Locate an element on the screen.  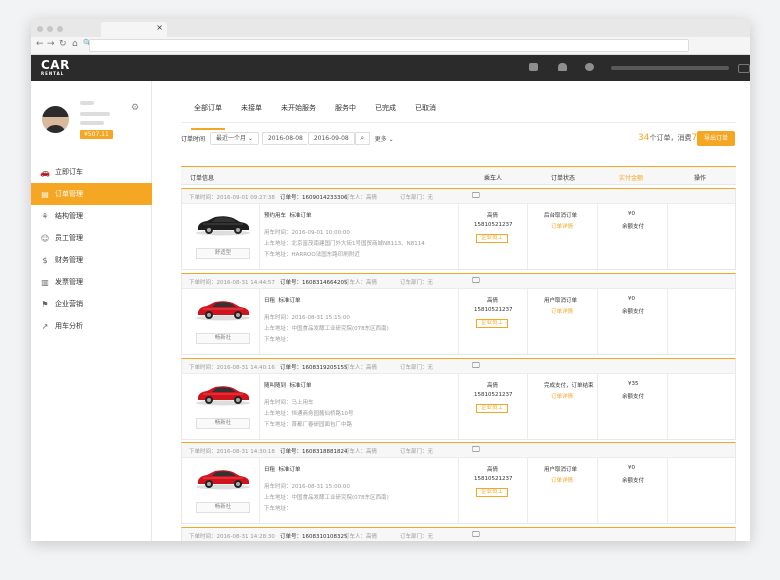
mail-icon is located at coordinates (533, 67).